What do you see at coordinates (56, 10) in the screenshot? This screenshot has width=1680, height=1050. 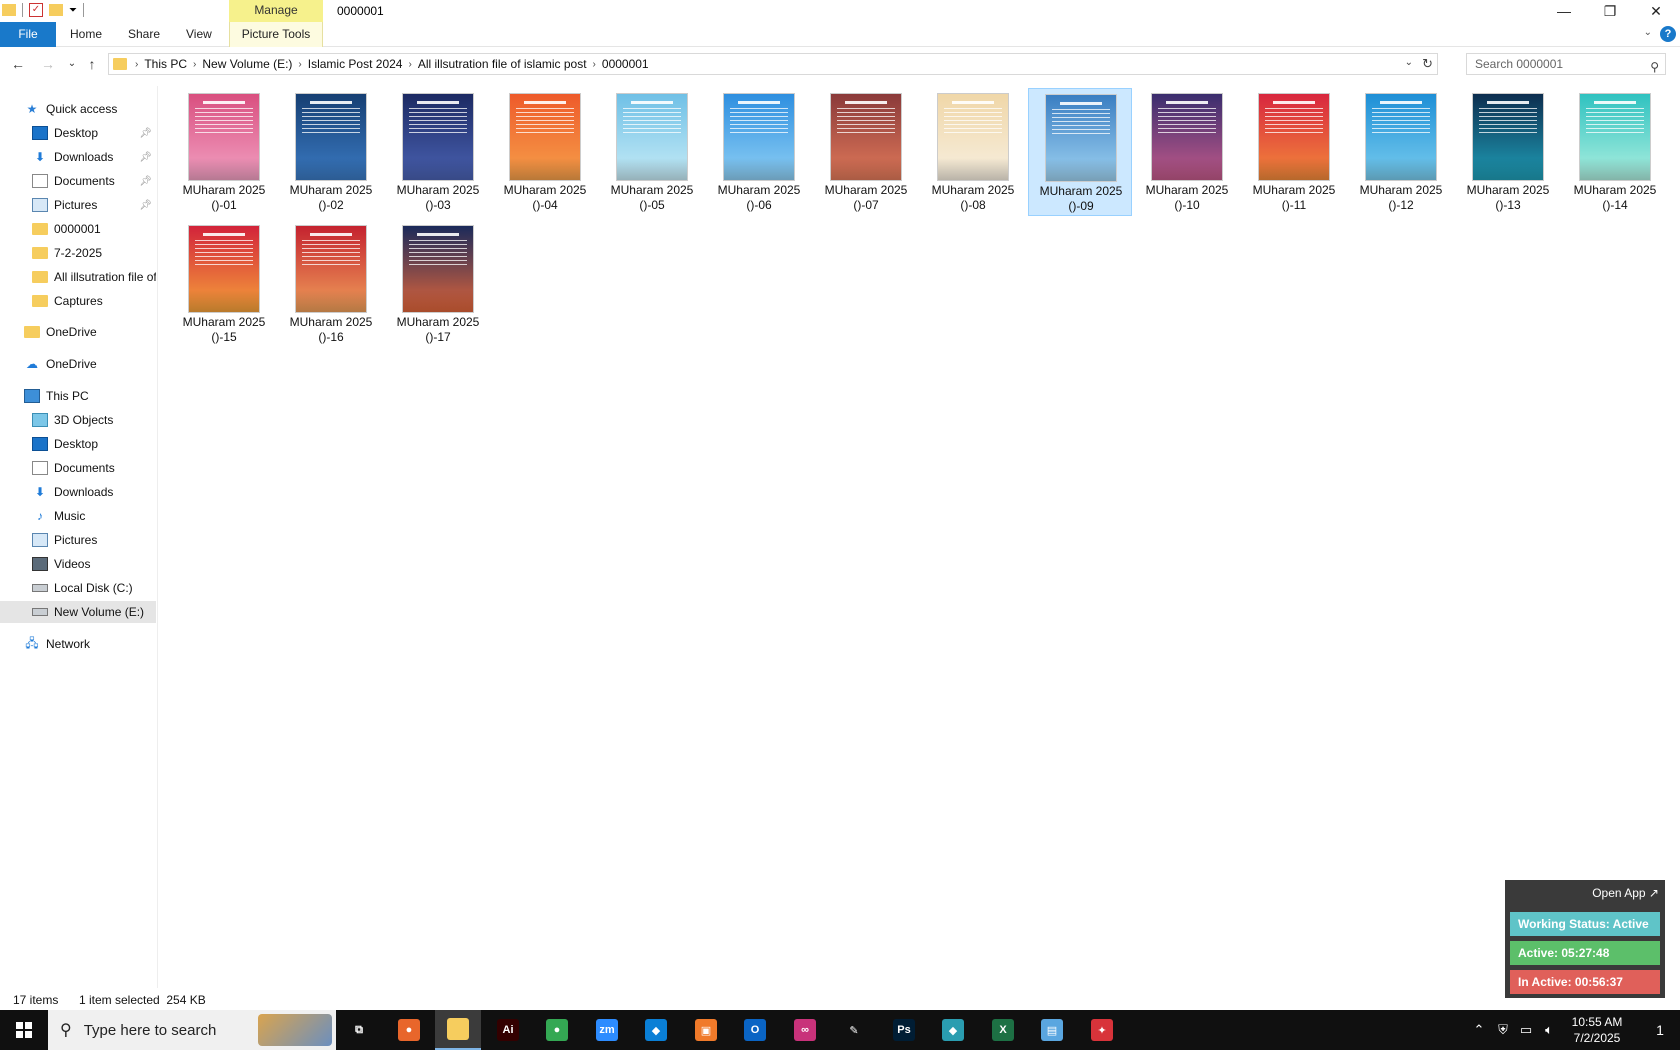 I see `new-folder-icon` at bounding box center [56, 10].